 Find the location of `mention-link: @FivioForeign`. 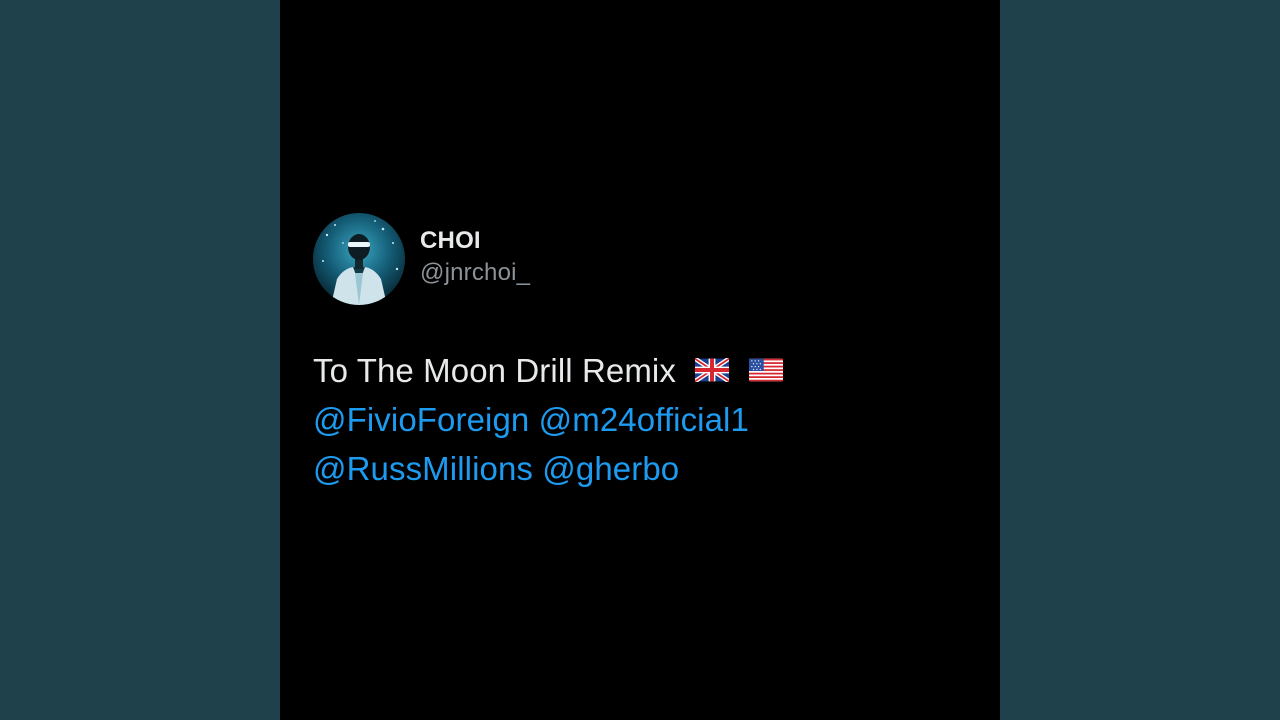

mention-link: @FivioForeign is located at coordinates (421, 419).